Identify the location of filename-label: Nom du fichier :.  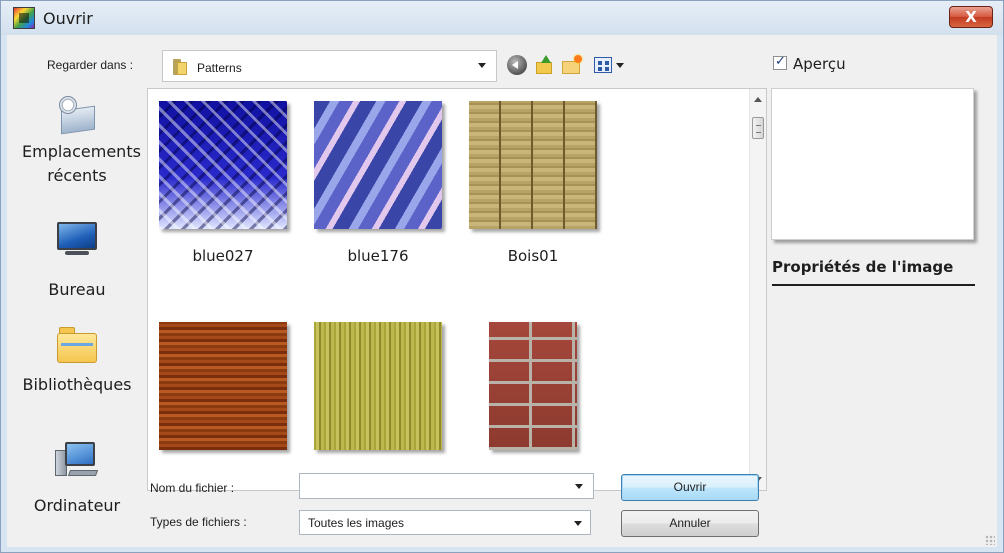
(192, 488).